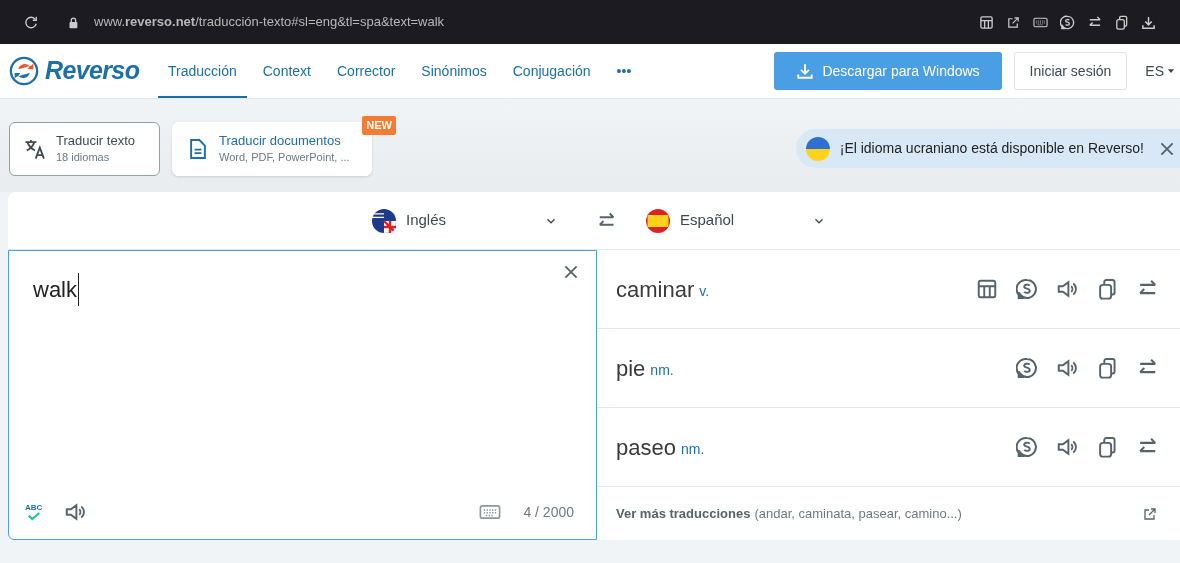 The image size is (1180, 563). What do you see at coordinates (1158, 71) in the screenshot?
I see `language-selector: ES` at bounding box center [1158, 71].